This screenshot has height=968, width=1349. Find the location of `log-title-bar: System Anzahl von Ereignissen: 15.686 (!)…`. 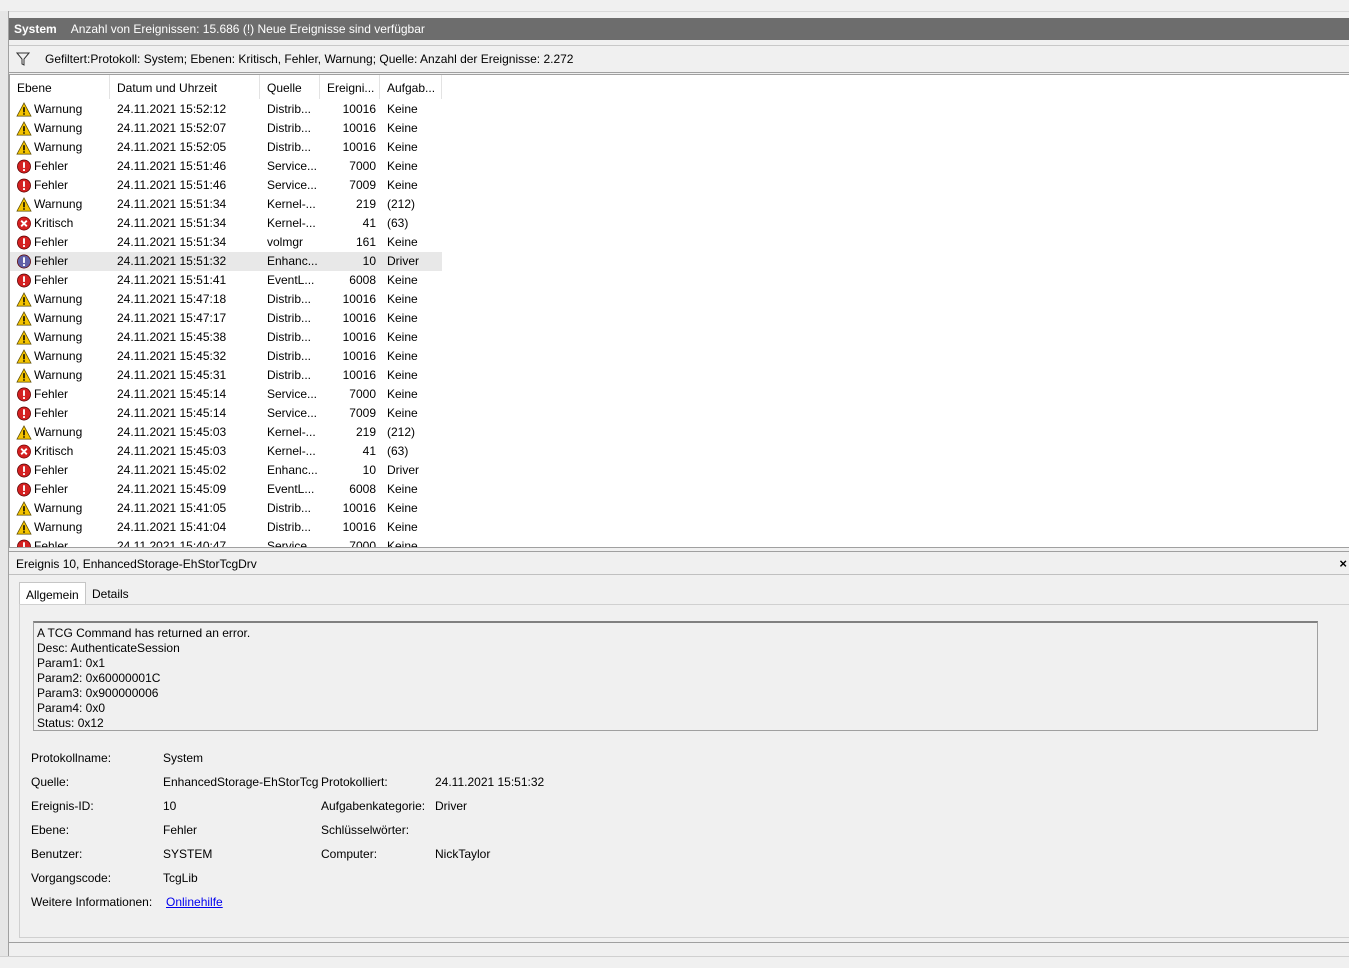

log-title-bar: System Anzahl von Ereignissen: 15.686 (!)… is located at coordinates (679, 29).